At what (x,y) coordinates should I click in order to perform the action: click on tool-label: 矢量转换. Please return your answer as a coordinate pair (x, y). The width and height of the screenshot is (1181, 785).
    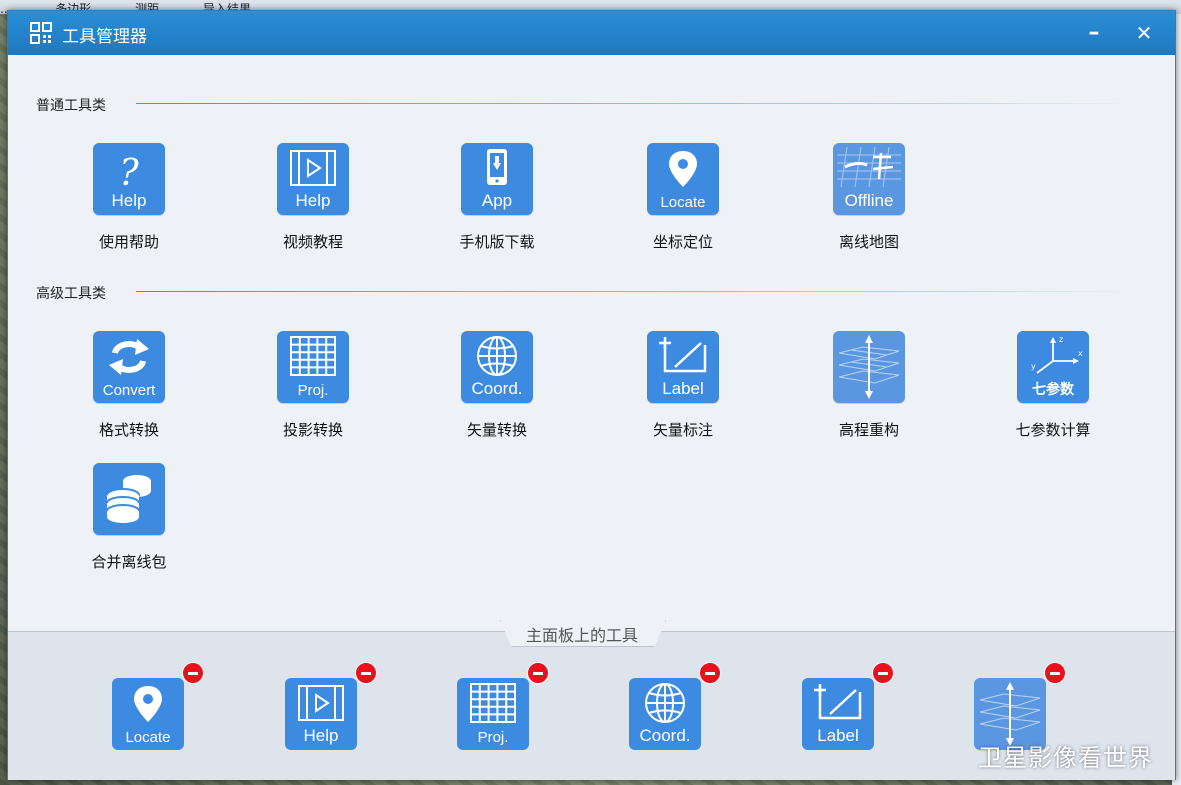
    Looking at the image, I should click on (496, 430).